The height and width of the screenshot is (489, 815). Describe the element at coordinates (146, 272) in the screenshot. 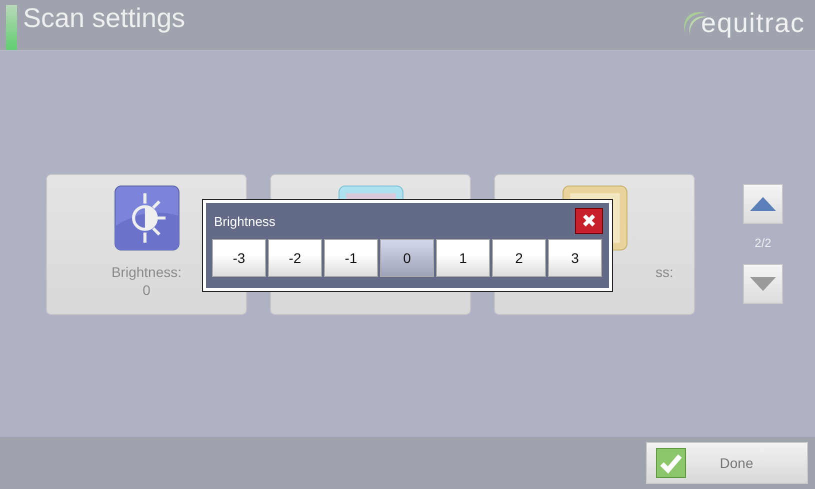

I see `setting-label: Brightness:` at that location.